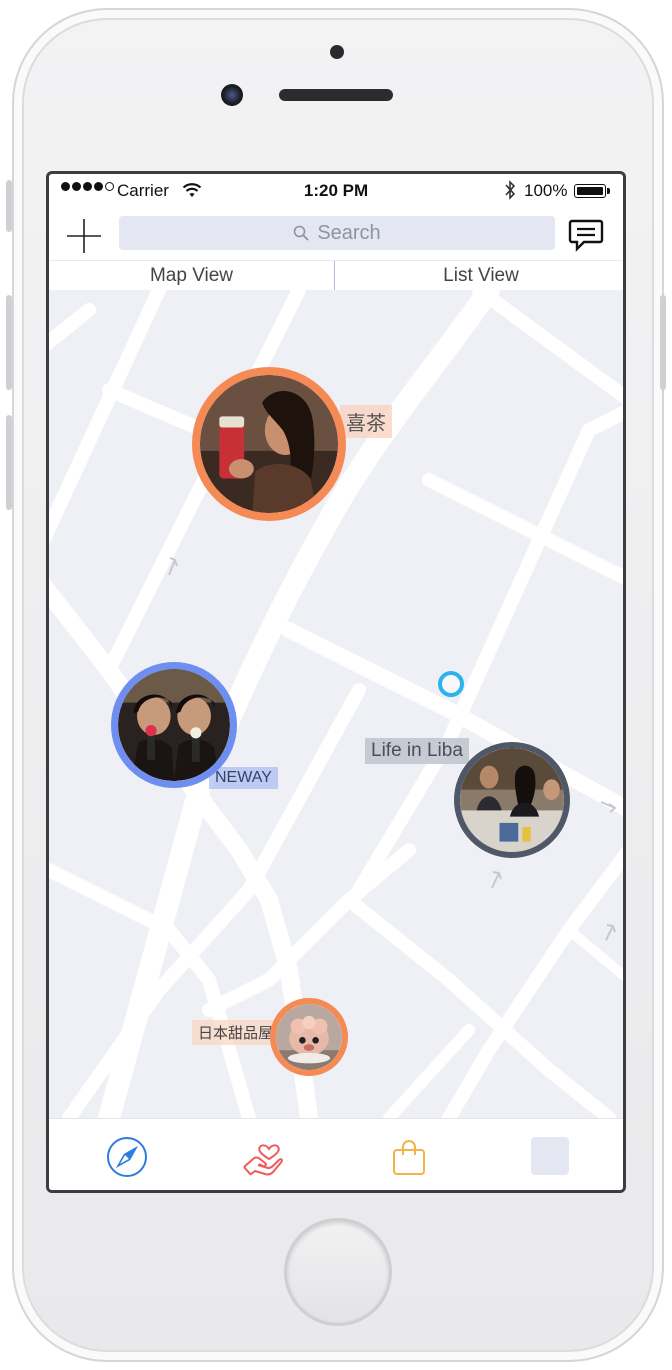  Describe the element at coordinates (336, 95) in the screenshot. I see `earpiece-speaker` at that location.